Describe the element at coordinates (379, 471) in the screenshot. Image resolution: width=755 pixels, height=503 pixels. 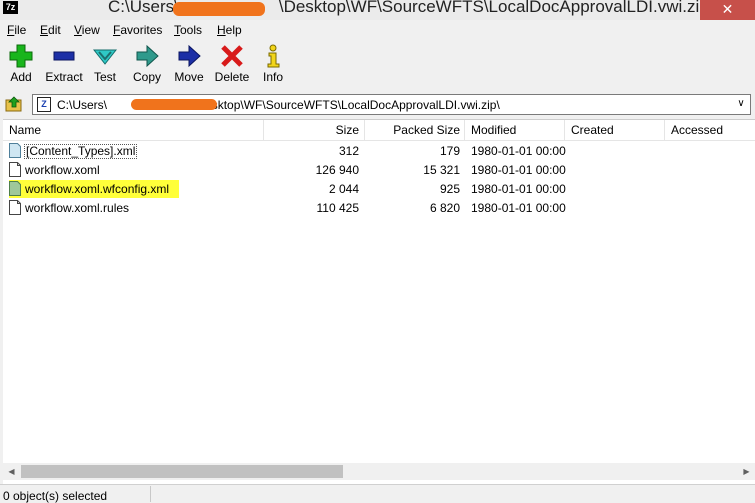
I see `horizontal-scrollbar: ◀ ▶` at that location.